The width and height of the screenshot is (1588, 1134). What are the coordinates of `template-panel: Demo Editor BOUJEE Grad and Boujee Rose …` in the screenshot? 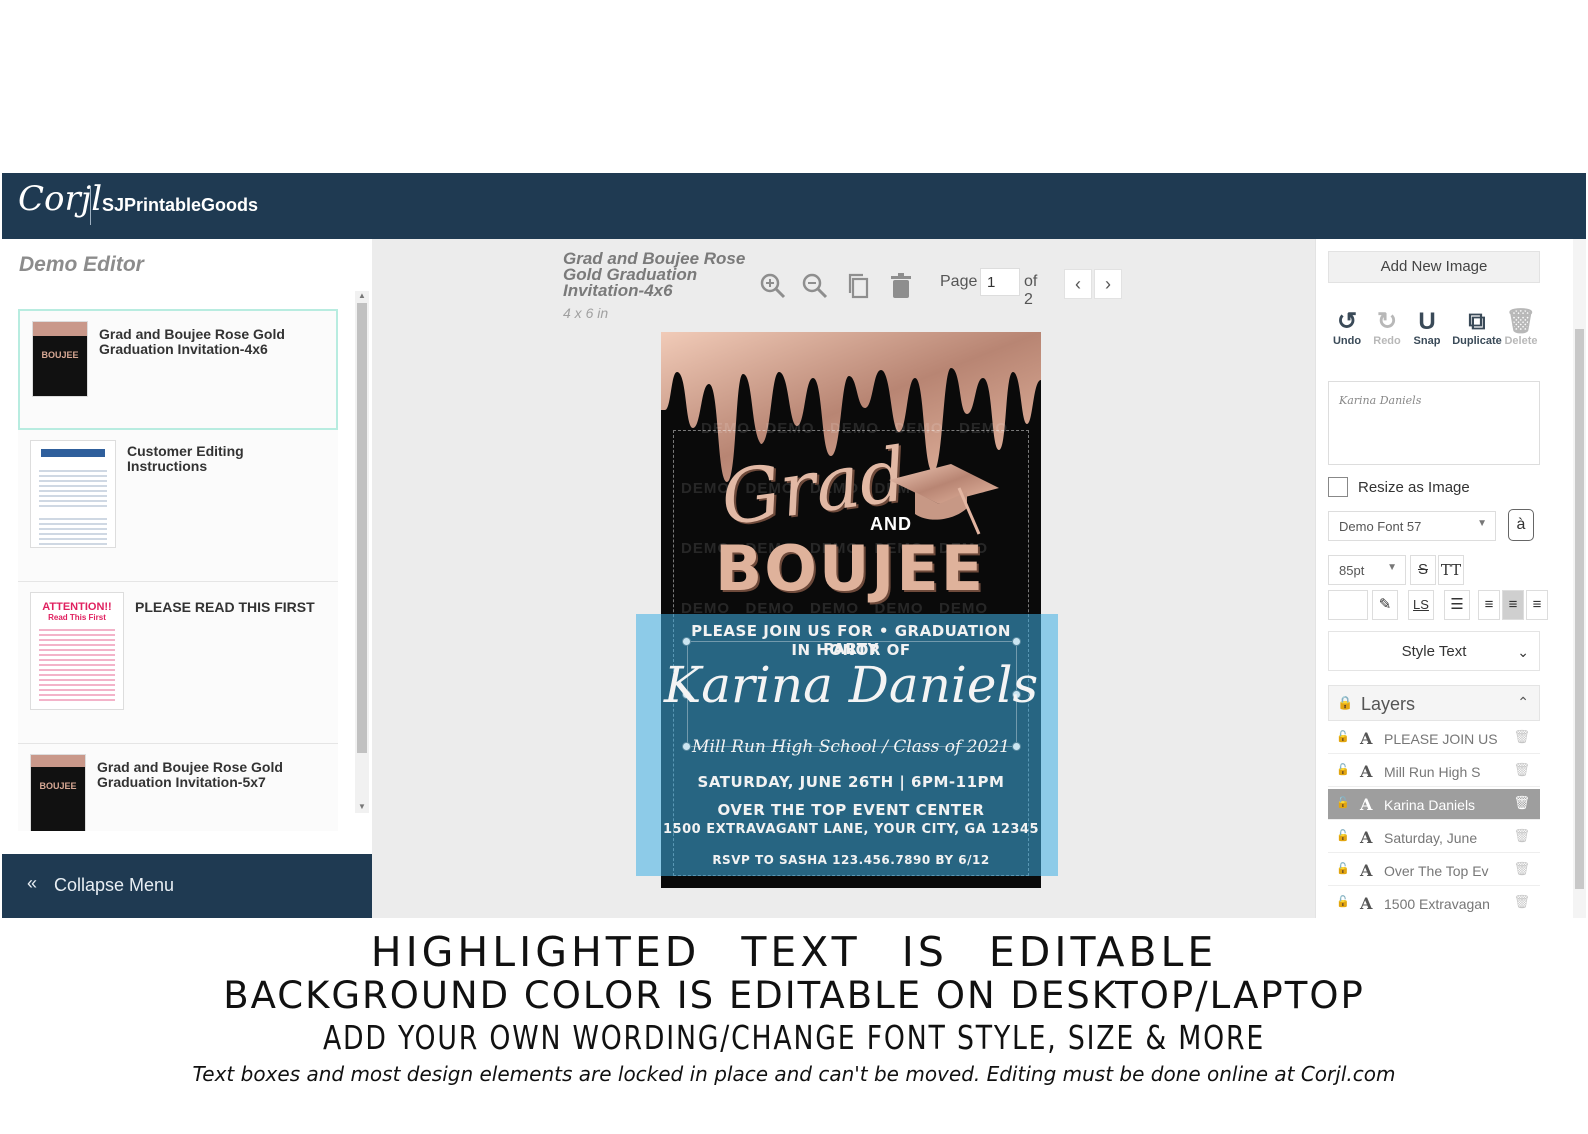 It's located at (187, 578).